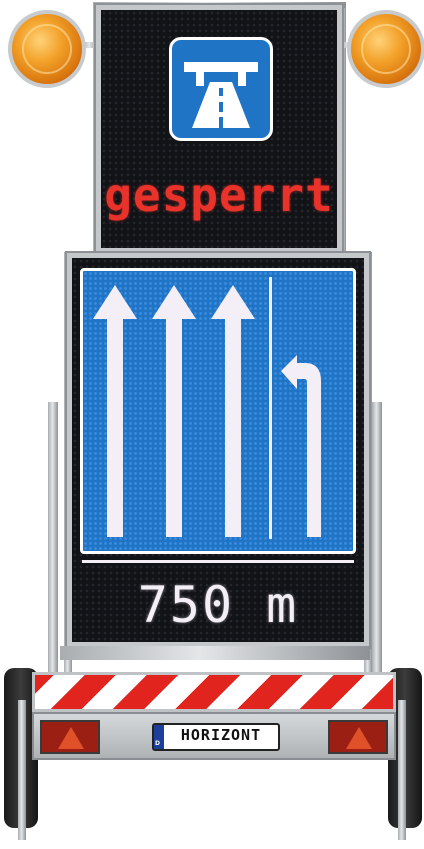 Image resolution: width=424 pixels, height=849 pixels. What do you see at coordinates (219, 5) in the screenshot?
I see `frame-crossbar` at bounding box center [219, 5].